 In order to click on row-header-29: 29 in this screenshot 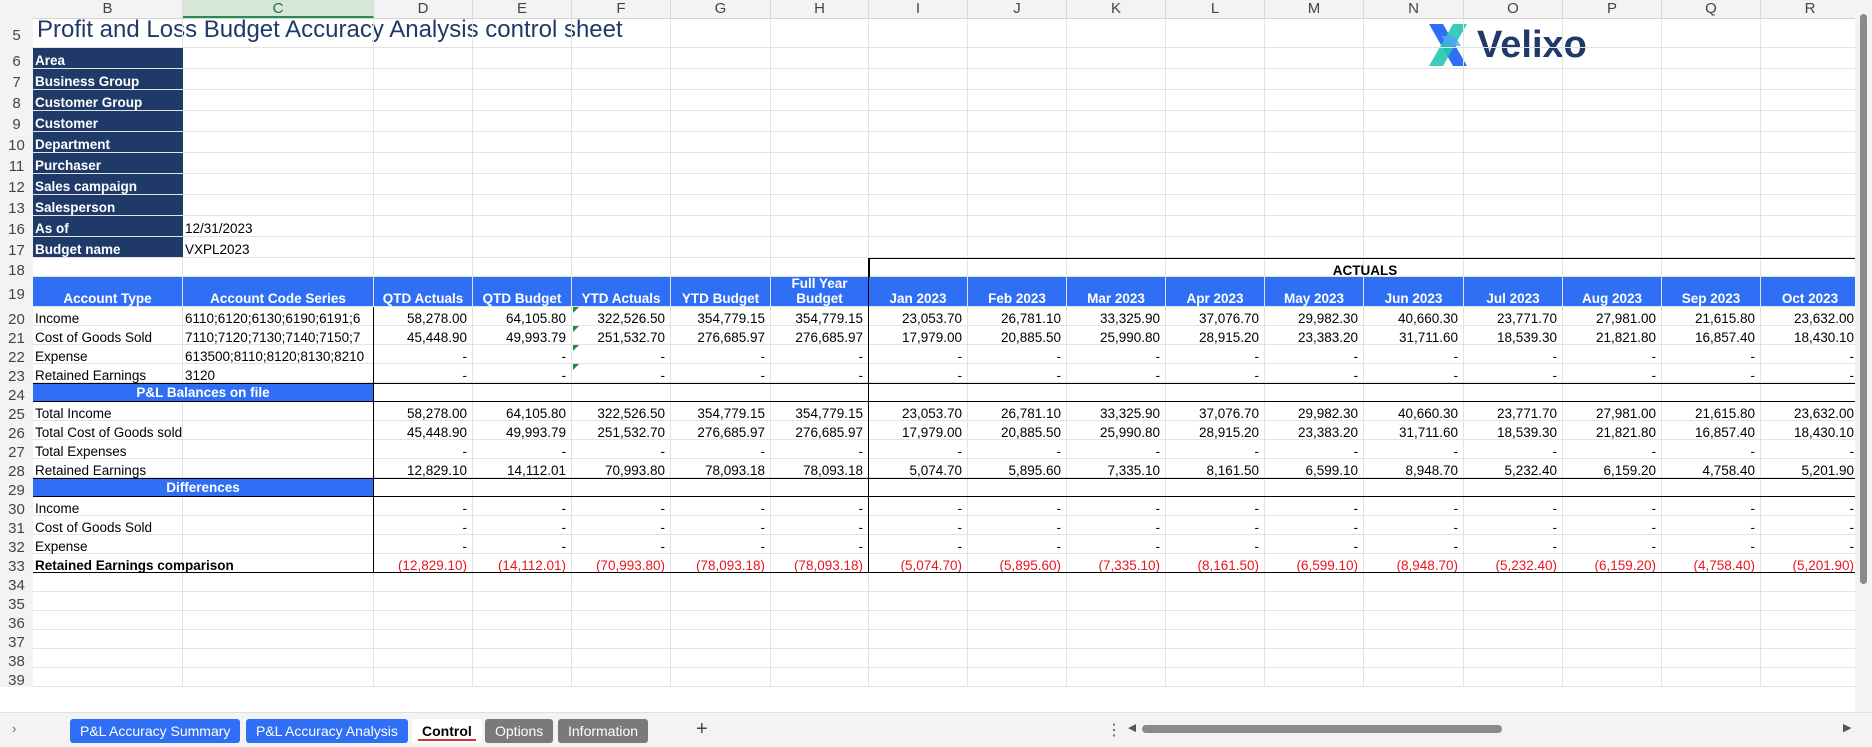, I will do `click(16, 488)`.